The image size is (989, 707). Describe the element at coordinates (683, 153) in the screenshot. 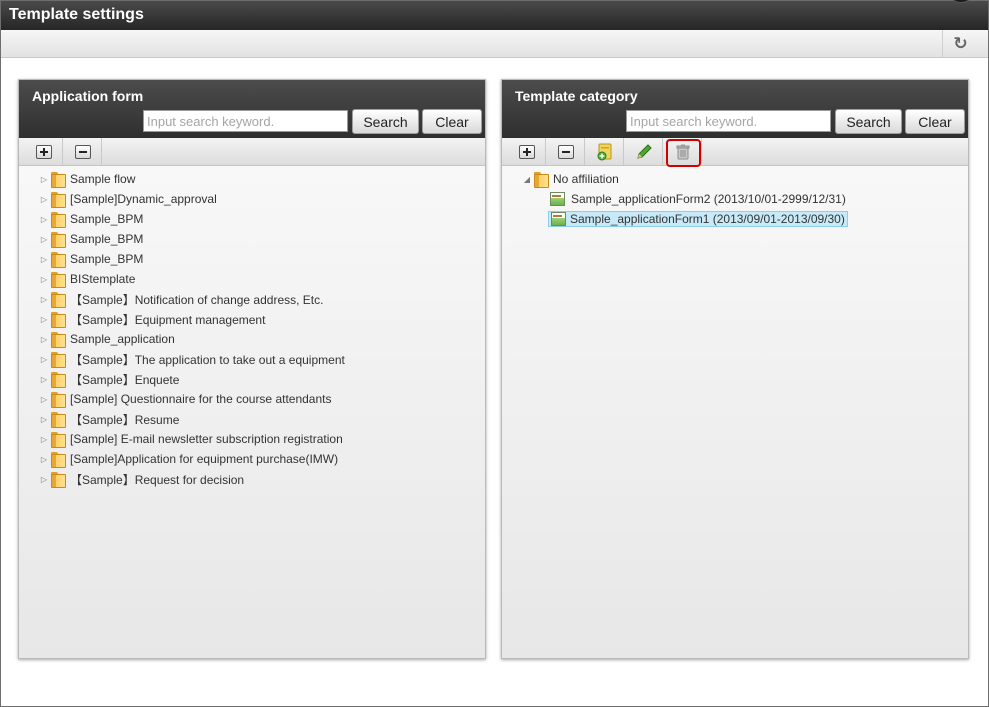

I see `delete-button-highlight` at that location.